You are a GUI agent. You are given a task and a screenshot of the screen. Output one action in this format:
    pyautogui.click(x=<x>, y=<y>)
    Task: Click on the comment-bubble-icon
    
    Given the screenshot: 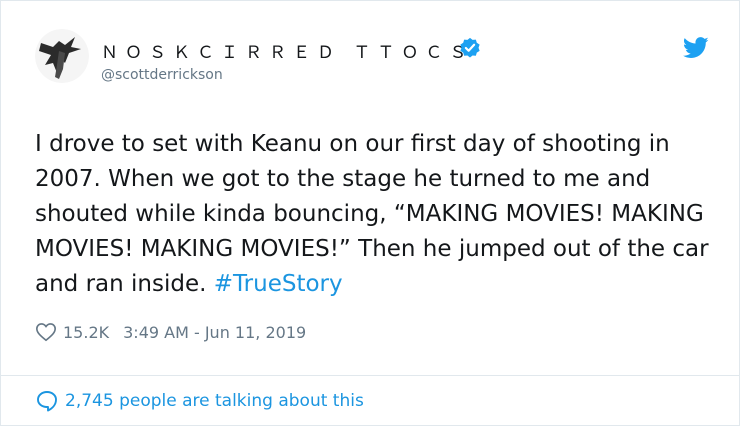 What is the action you would take?
    pyautogui.click(x=47, y=401)
    